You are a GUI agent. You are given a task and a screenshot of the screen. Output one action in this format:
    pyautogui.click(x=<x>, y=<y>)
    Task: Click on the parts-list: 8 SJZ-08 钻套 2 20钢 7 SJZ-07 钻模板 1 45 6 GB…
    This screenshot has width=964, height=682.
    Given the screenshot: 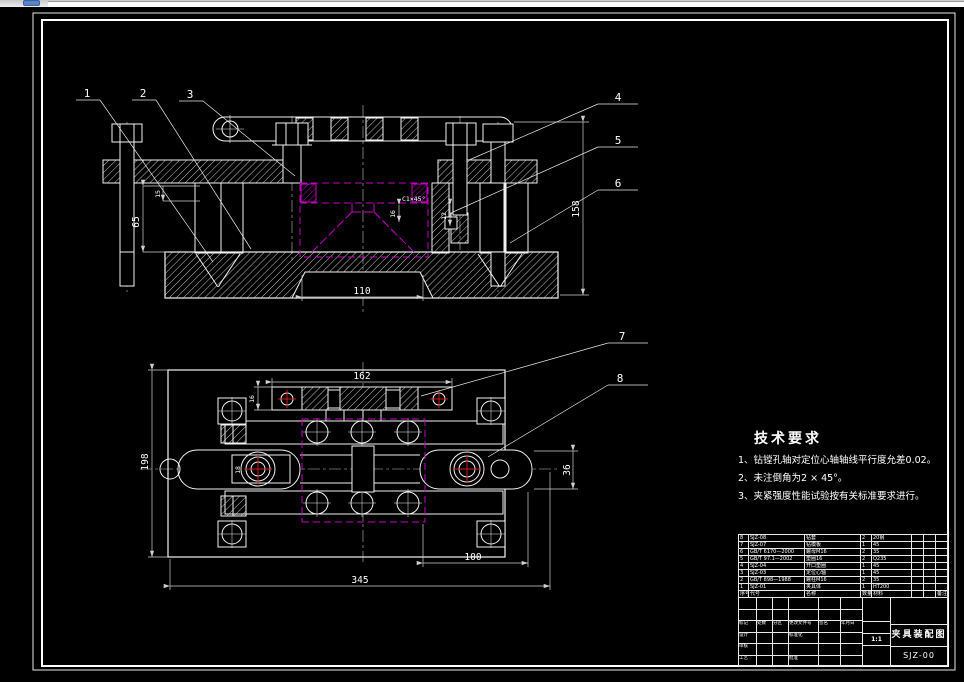 What is the action you would take?
    pyautogui.click(x=843, y=566)
    